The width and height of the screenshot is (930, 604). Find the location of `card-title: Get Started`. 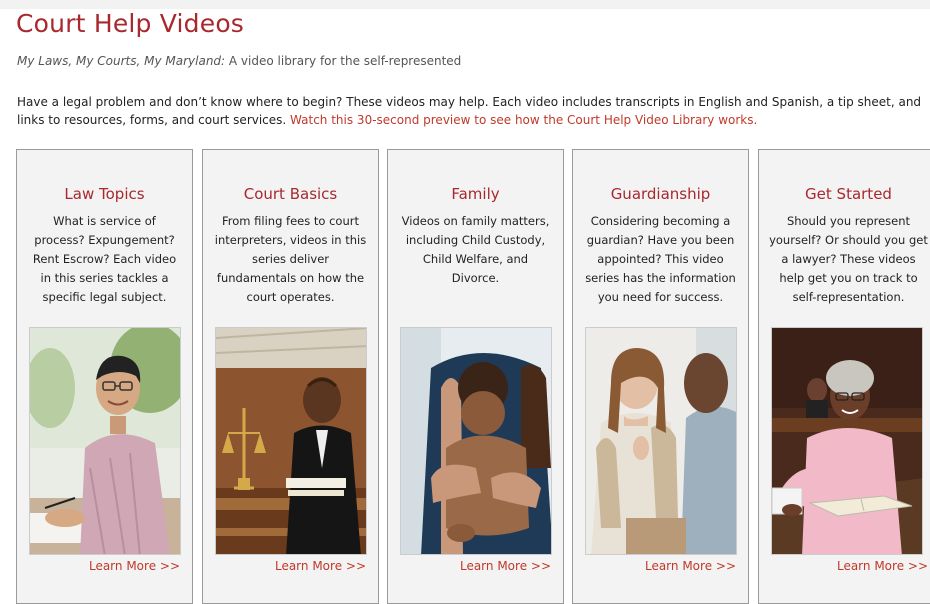

card-title: Get Started is located at coordinates (844, 194).